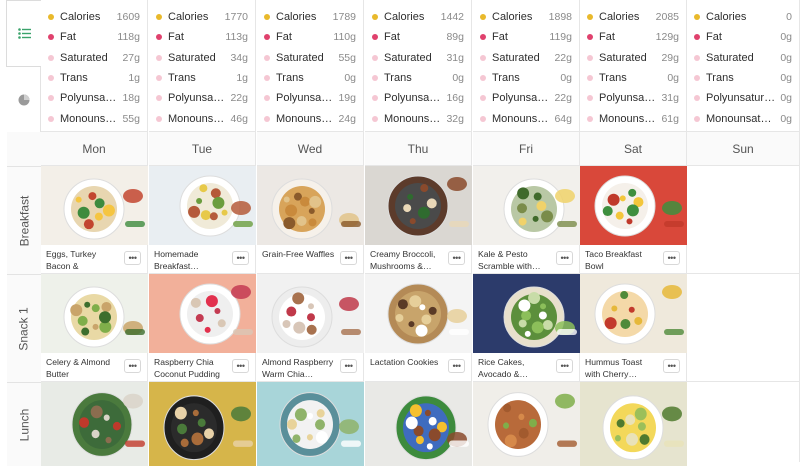  What do you see at coordinates (23, 33) in the screenshot?
I see `tab-nutrition-list` at bounding box center [23, 33].